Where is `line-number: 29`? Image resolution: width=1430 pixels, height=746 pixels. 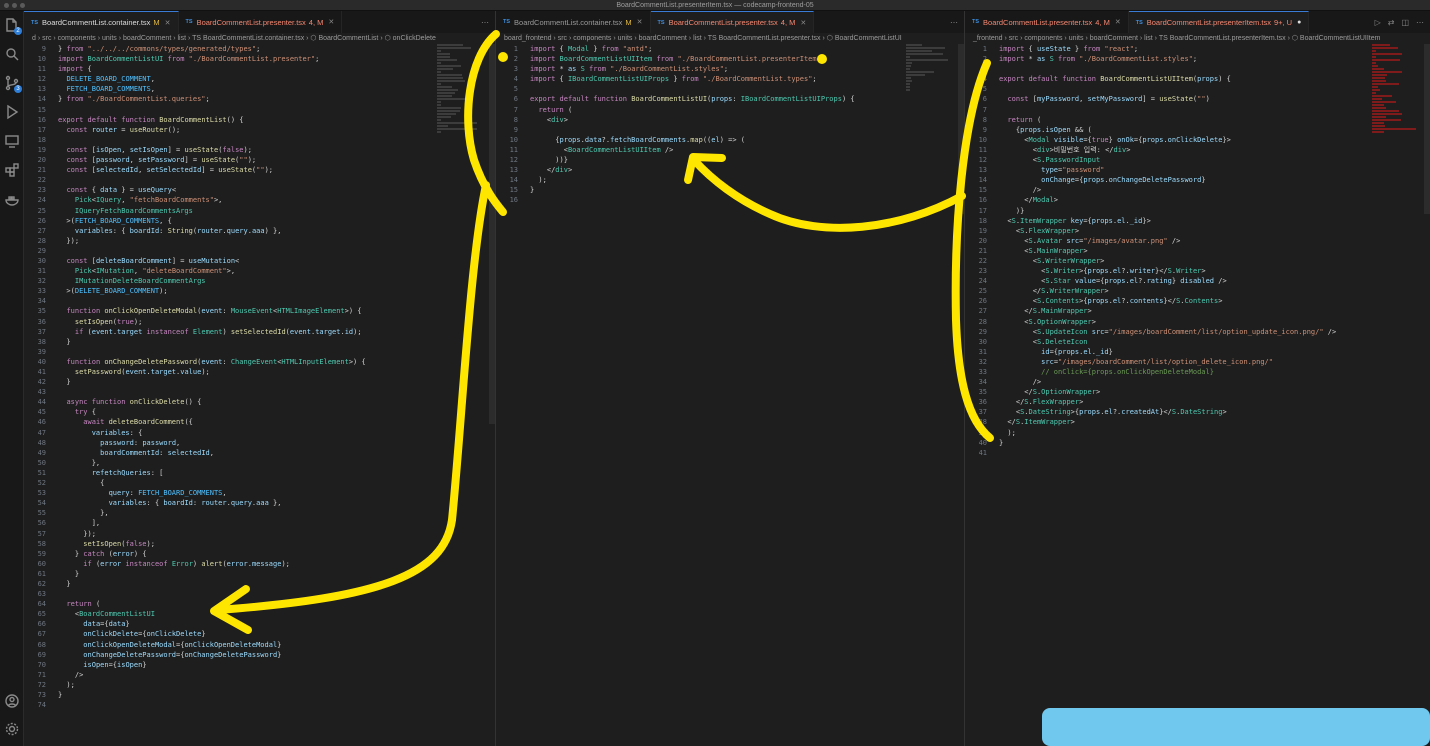
line-number: 29 is located at coordinates (982, 331).